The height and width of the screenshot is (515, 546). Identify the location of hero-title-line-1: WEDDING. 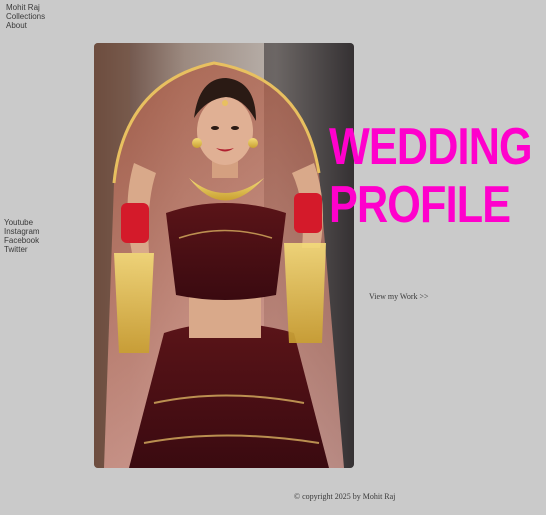
(431, 147).